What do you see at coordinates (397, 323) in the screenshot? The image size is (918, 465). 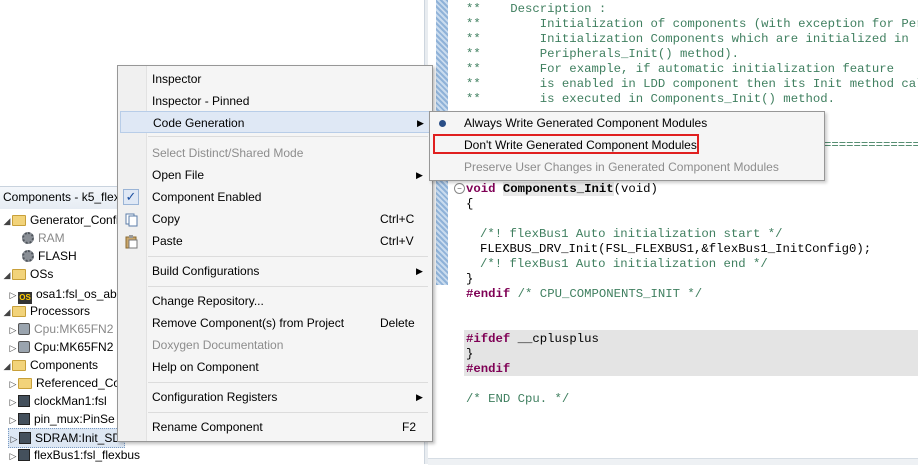 I see `menu-item-shortcut: Delete` at bounding box center [397, 323].